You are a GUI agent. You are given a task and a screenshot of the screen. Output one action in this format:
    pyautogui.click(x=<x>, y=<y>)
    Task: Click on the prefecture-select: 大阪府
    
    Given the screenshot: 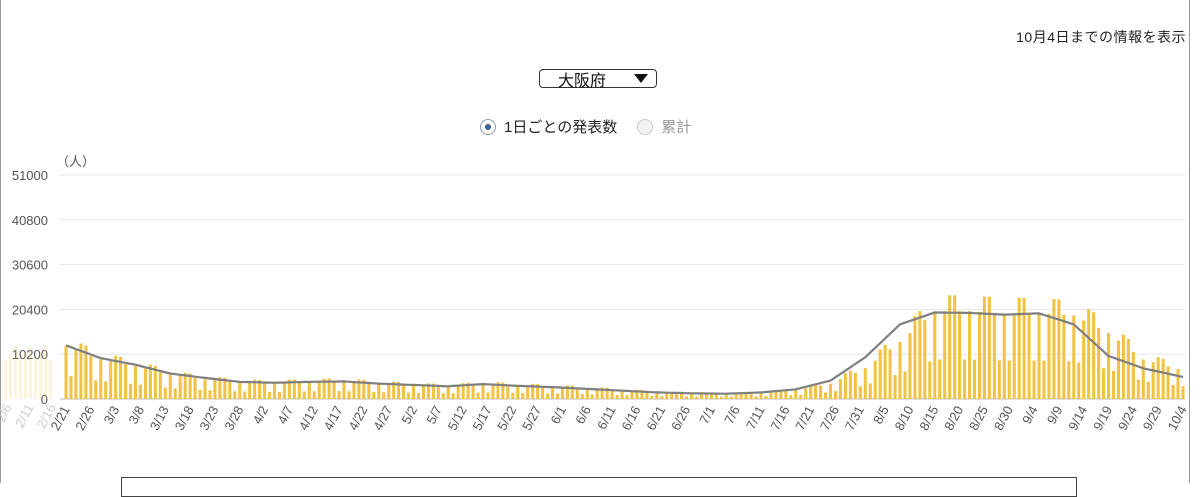 What is the action you would take?
    pyautogui.click(x=598, y=79)
    